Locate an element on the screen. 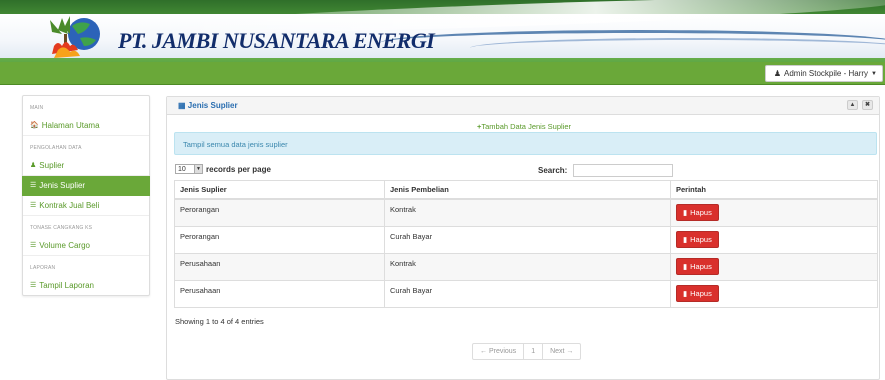 This screenshot has width=885, height=380. sidebar-heading: PENGOLAHAN DATA is located at coordinates (56, 148).